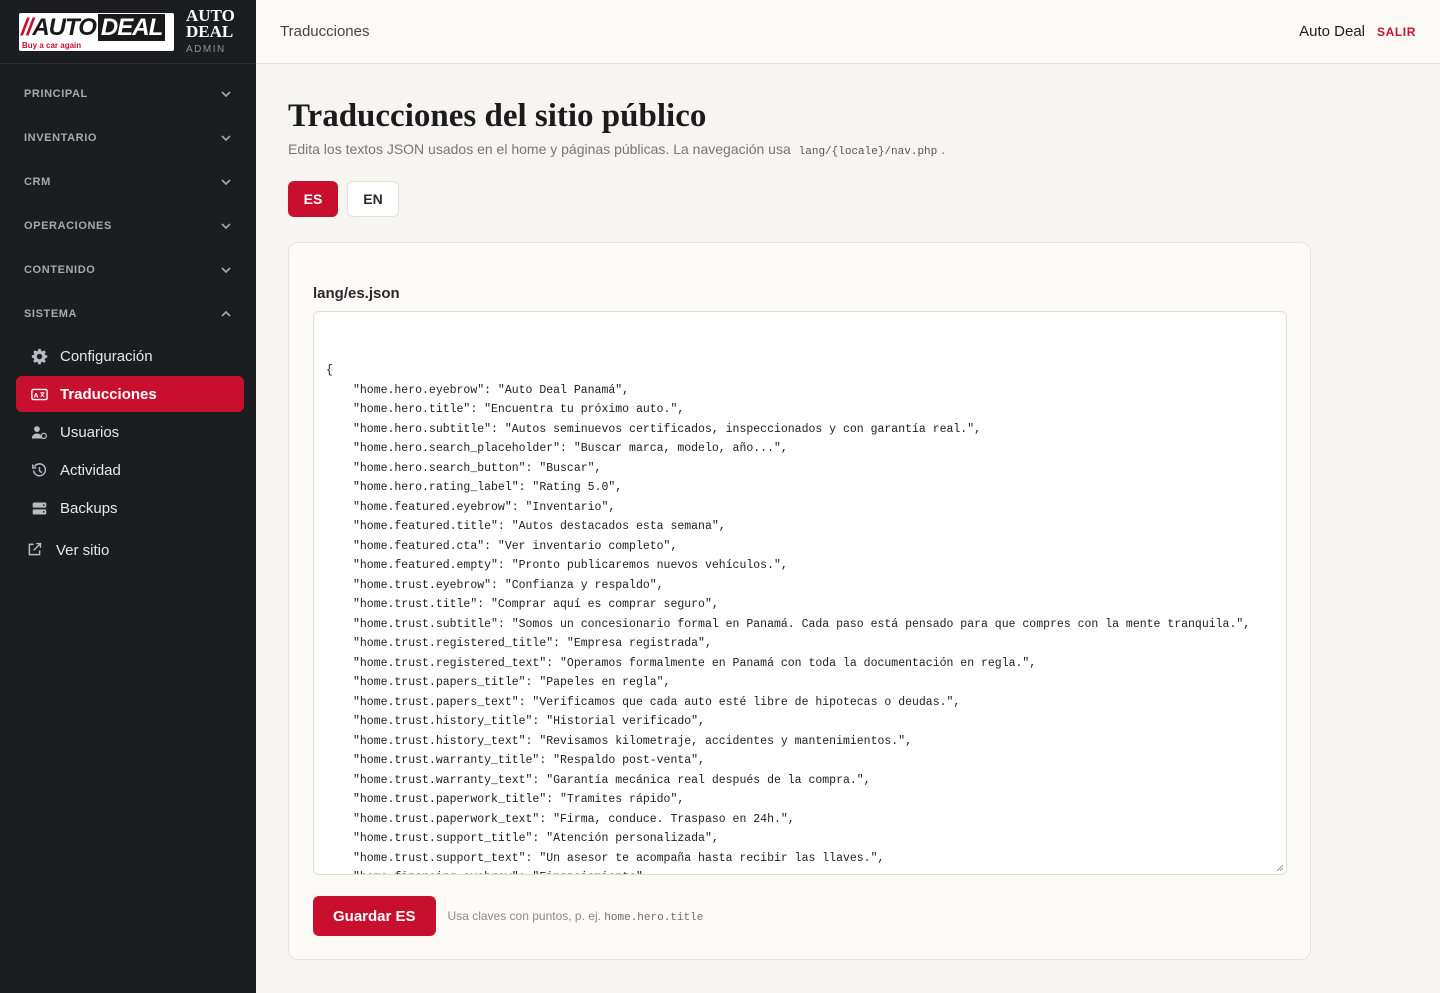 The image size is (1440, 993). I want to click on logo-tagline: Buy a car again, so click(52, 45).